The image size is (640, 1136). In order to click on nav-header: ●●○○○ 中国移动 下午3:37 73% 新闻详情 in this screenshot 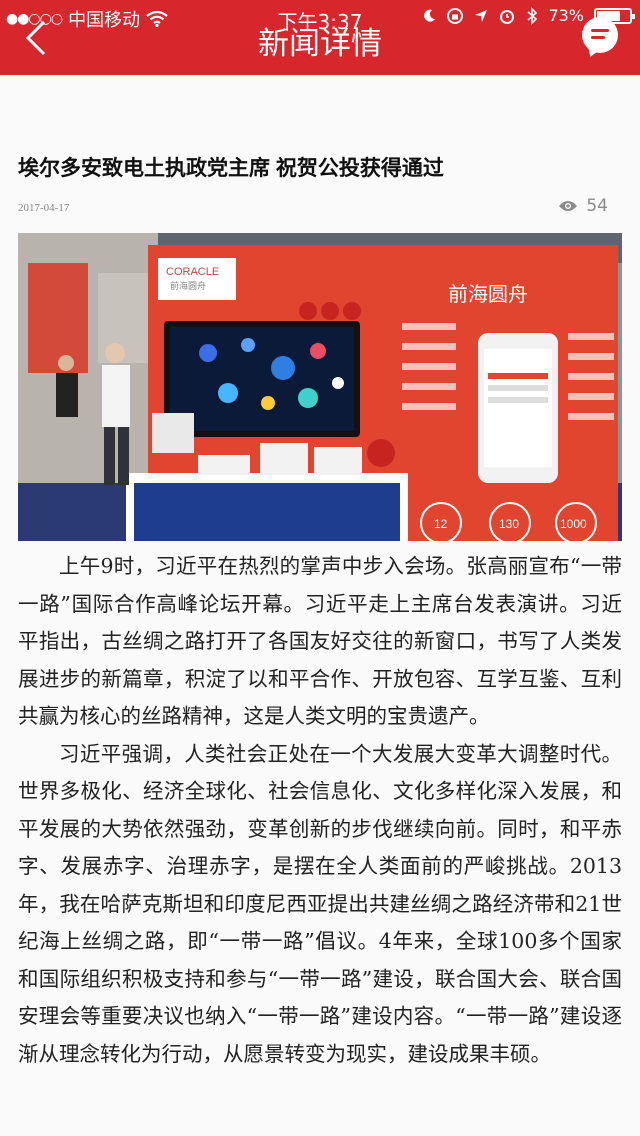, I will do `click(320, 37)`.